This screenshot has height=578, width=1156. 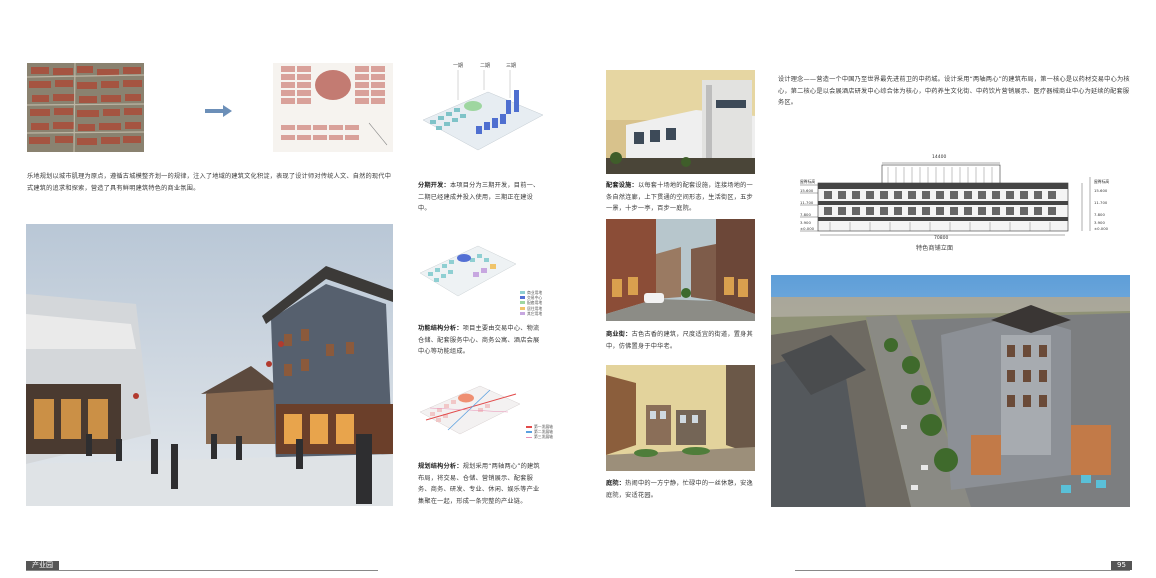 I want to click on facility-render, so click(x=680, y=122).